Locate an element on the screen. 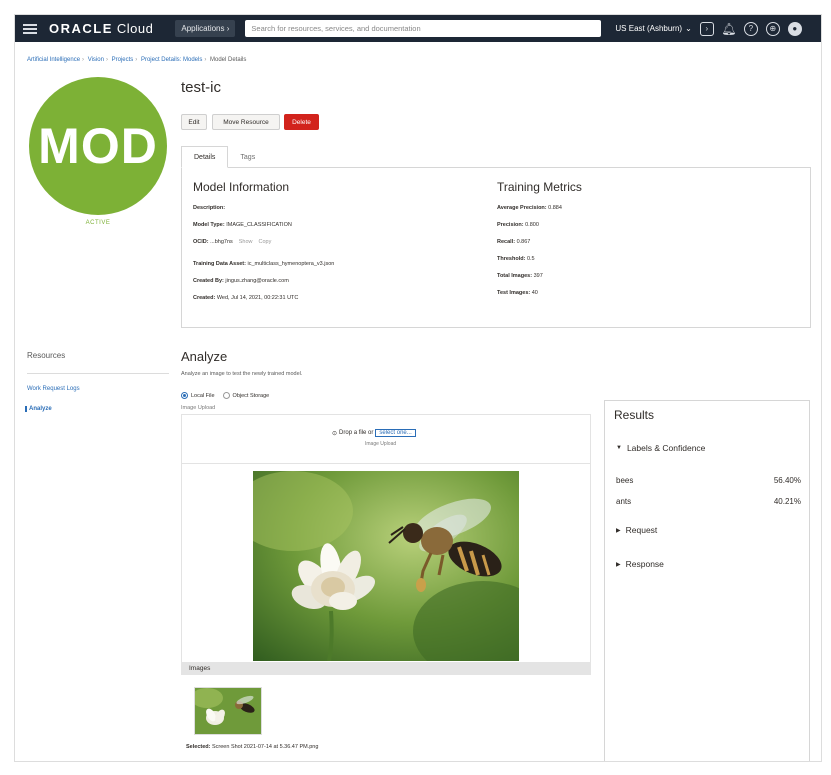  tab-tags: Tags is located at coordinates (247, 157).